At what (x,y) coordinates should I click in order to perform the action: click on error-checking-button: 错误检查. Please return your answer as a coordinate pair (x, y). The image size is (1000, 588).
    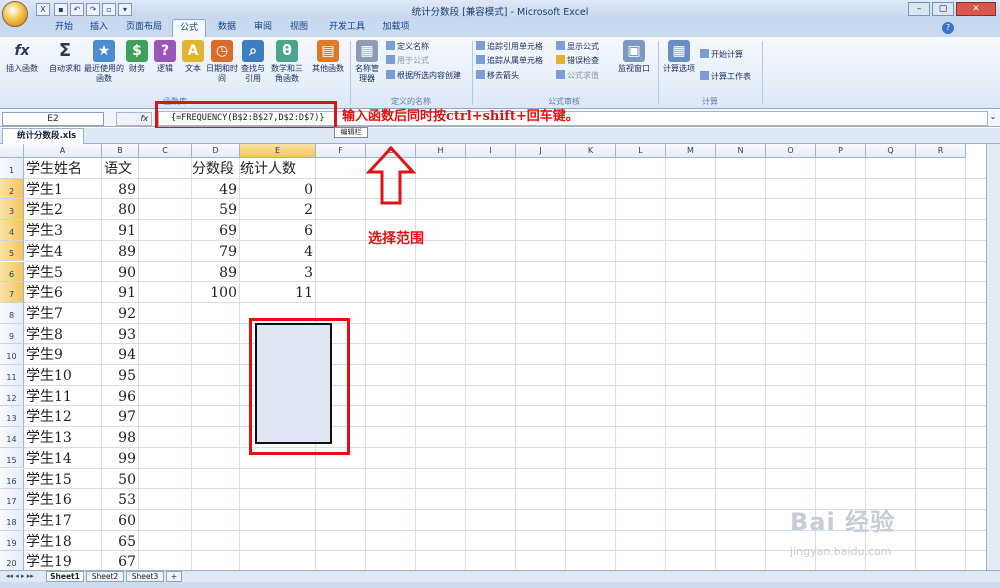
    Looking at the image, I should click on (577, 60).